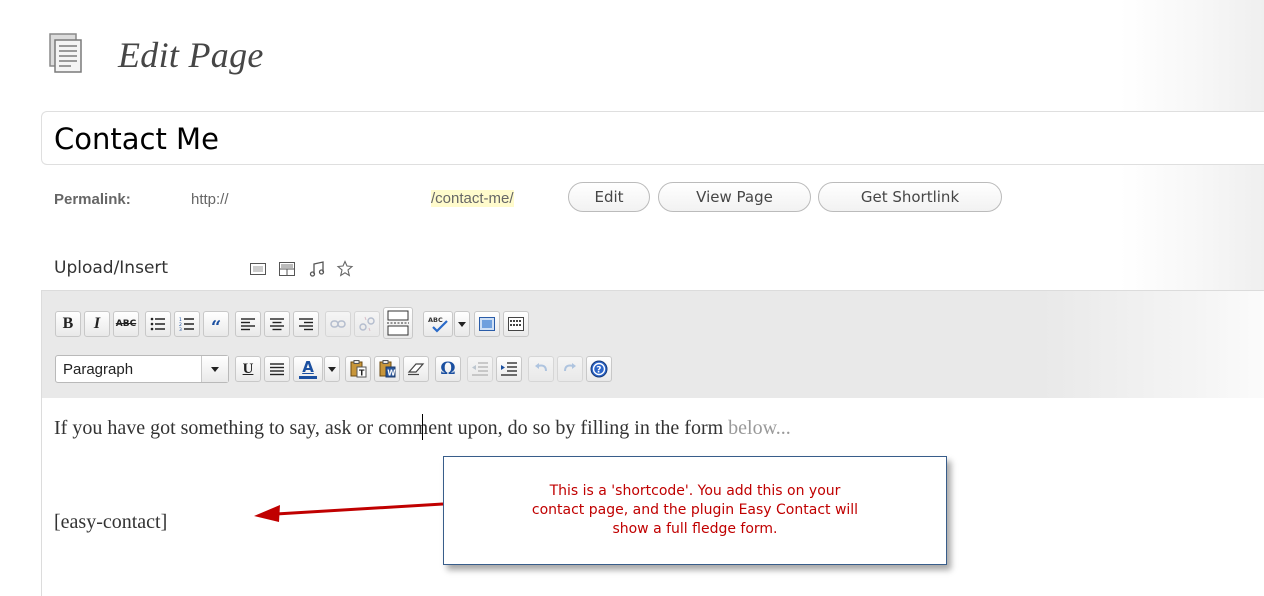 The height and width of the screenshot is (596, 1264). I want to click on callout-line-3: show a full fledge form., so click(695, 529).